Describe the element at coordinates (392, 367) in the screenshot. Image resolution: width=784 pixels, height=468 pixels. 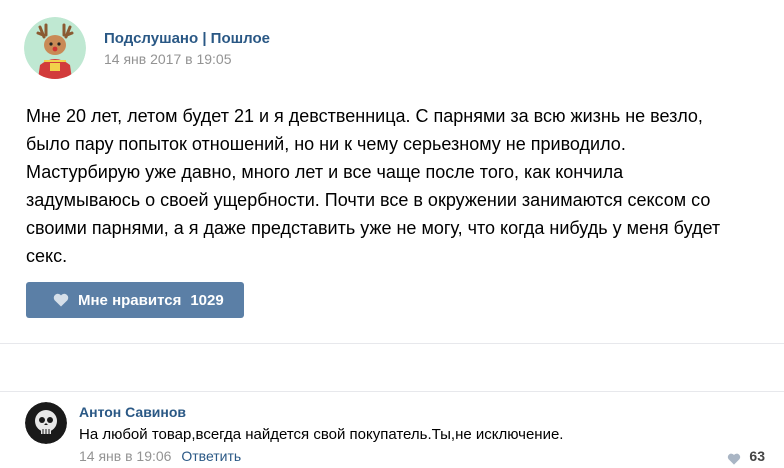
I see `comments-separator` at that location.